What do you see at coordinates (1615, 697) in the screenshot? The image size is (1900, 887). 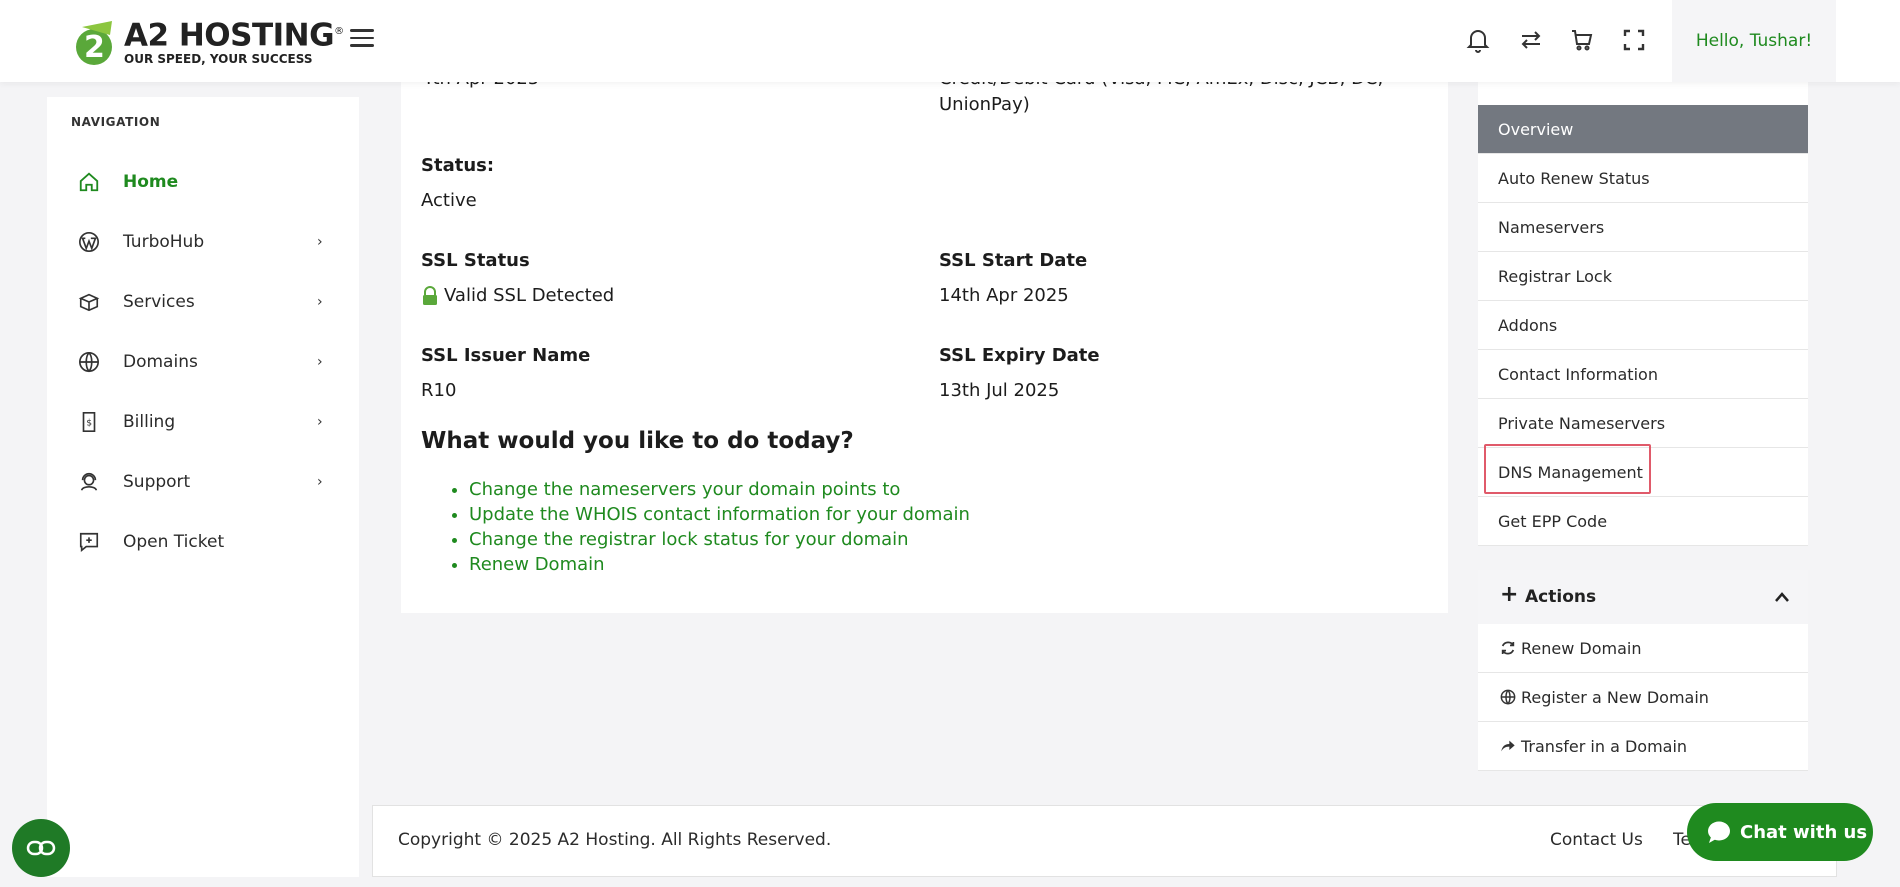 I see `action-label: Register a New Domain` at bounding box center [1615, 697].